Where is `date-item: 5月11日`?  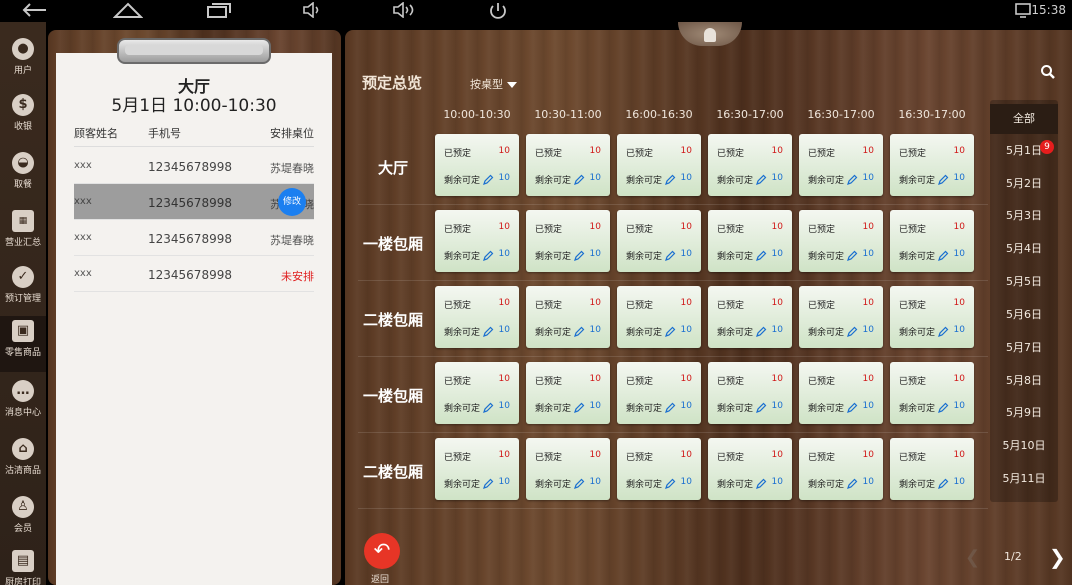 date-item: 5月11日 is located at coordinates (1024, 479).